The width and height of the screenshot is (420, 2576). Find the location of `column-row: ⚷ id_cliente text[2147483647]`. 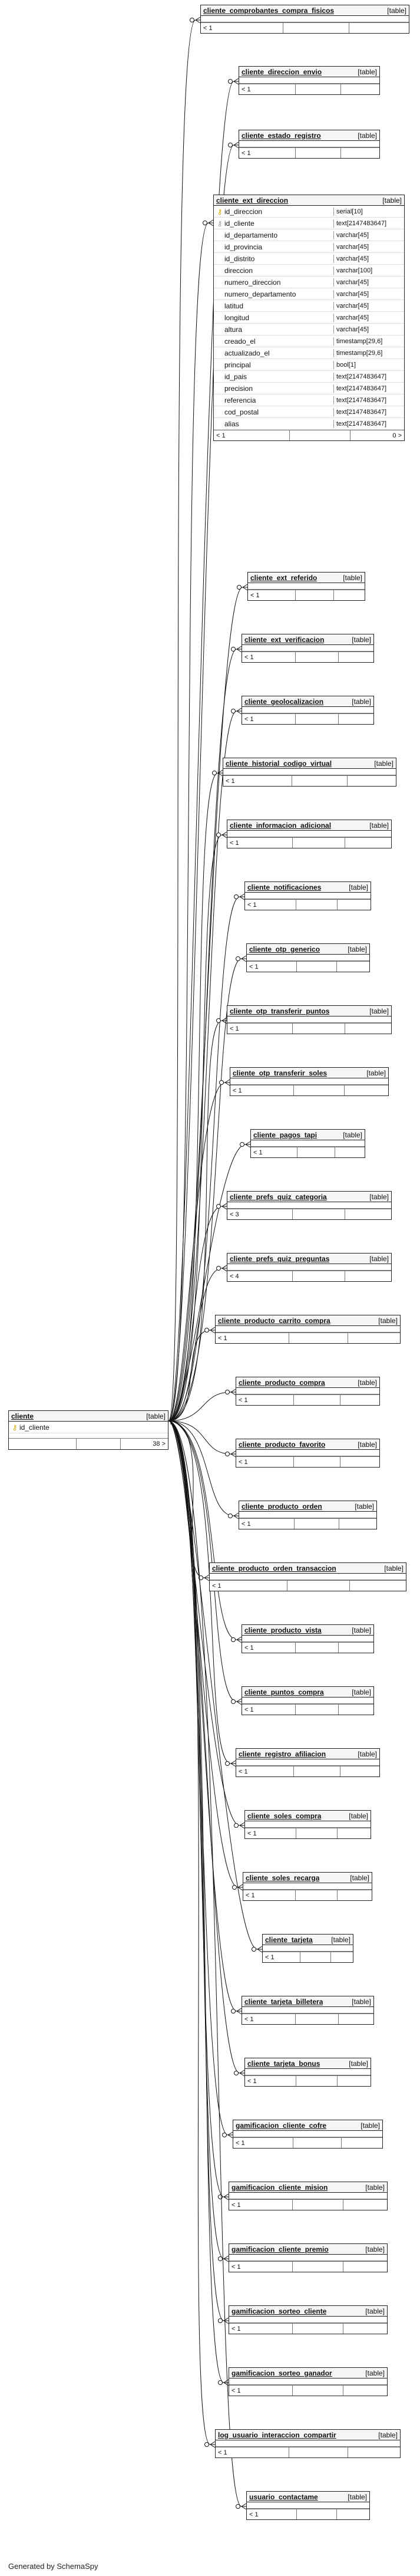

column-row: ⚷ id_cliente text[2147483647] is located at coordinates (309, 224).